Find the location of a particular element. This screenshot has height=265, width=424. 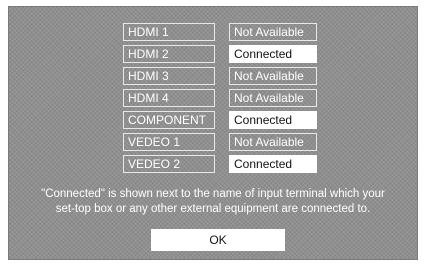

input-name: COMPONENT is located at coordinates (169, 120).